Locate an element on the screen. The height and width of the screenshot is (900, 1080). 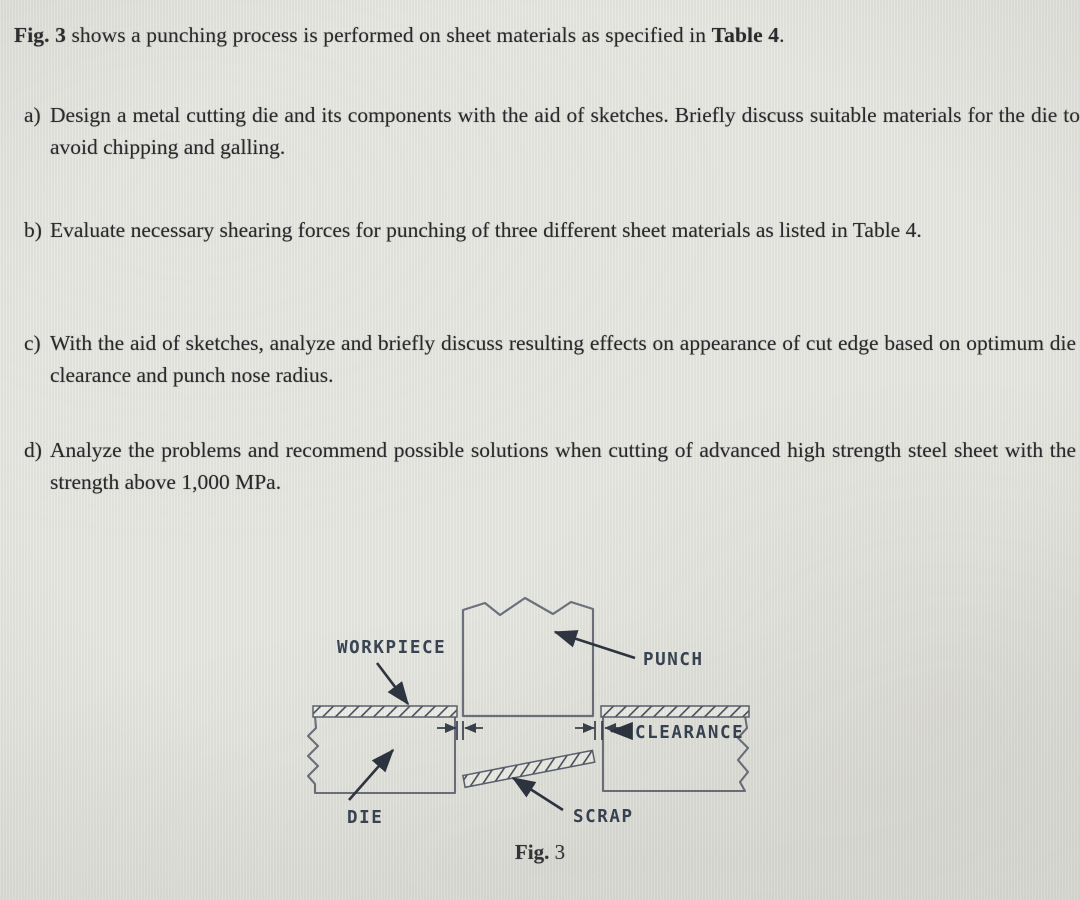
clearance-dimension-arrows is located at coordinates (529, 730).